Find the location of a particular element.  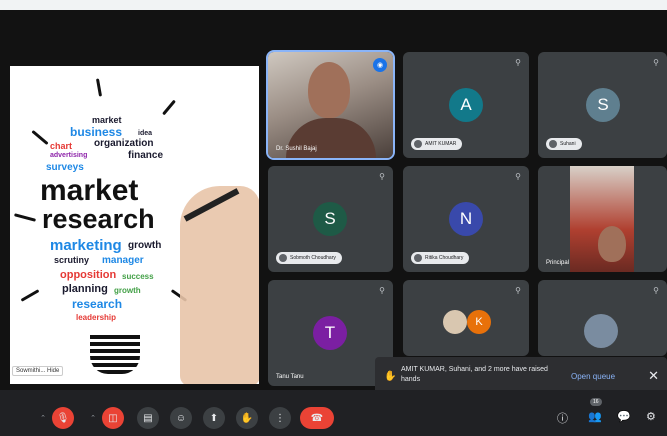

presenter-tag: Sowmithi... Hide is located at coordinates (38, 371).